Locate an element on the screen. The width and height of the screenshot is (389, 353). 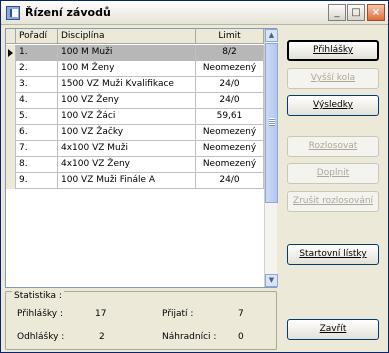
table-row: 6. 100 VZ Žačky Neomezený is located at coordinates (135, 133).